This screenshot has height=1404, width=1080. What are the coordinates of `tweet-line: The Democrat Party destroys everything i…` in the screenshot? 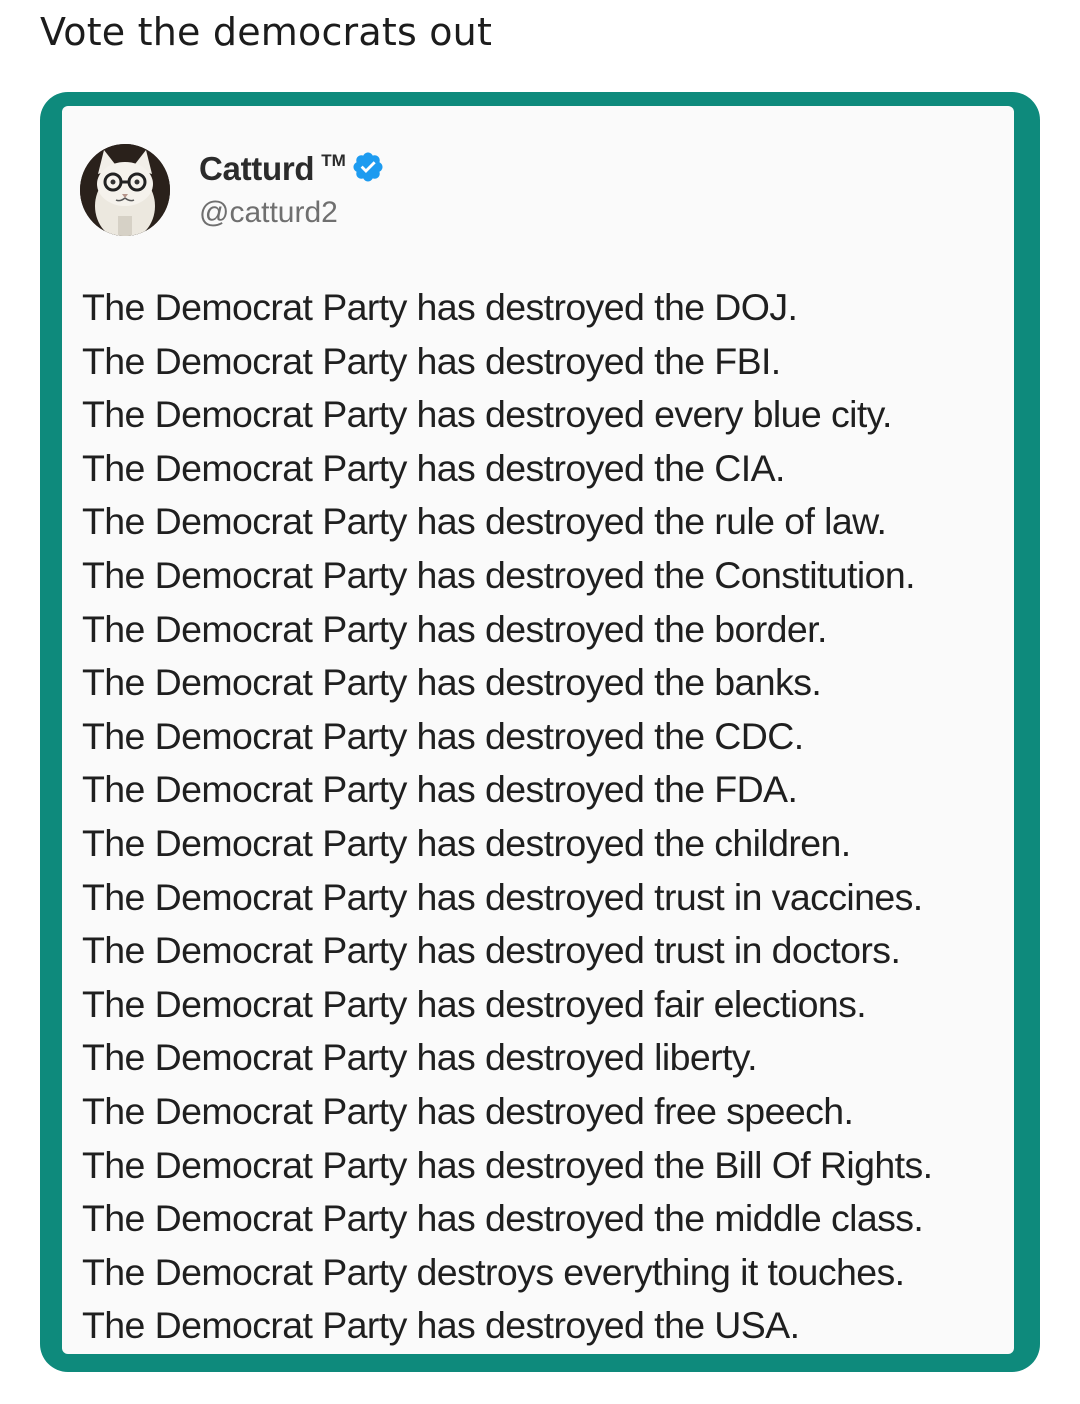 It's located at (493, 1271).